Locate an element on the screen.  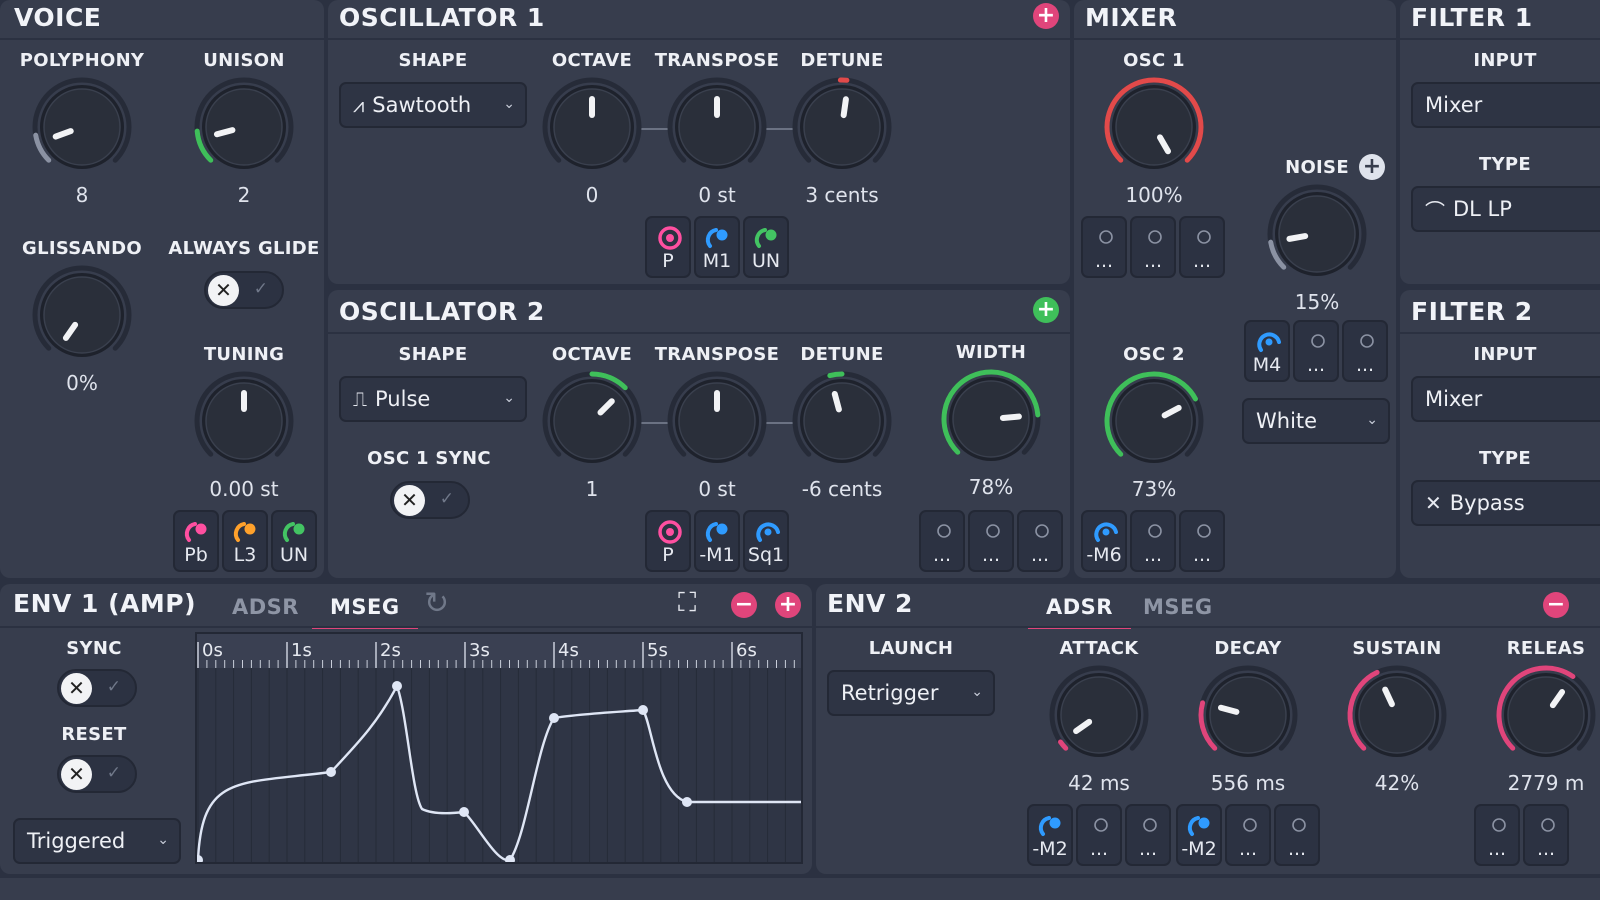
reset-label: RESET is located at coordinates (94, 734).